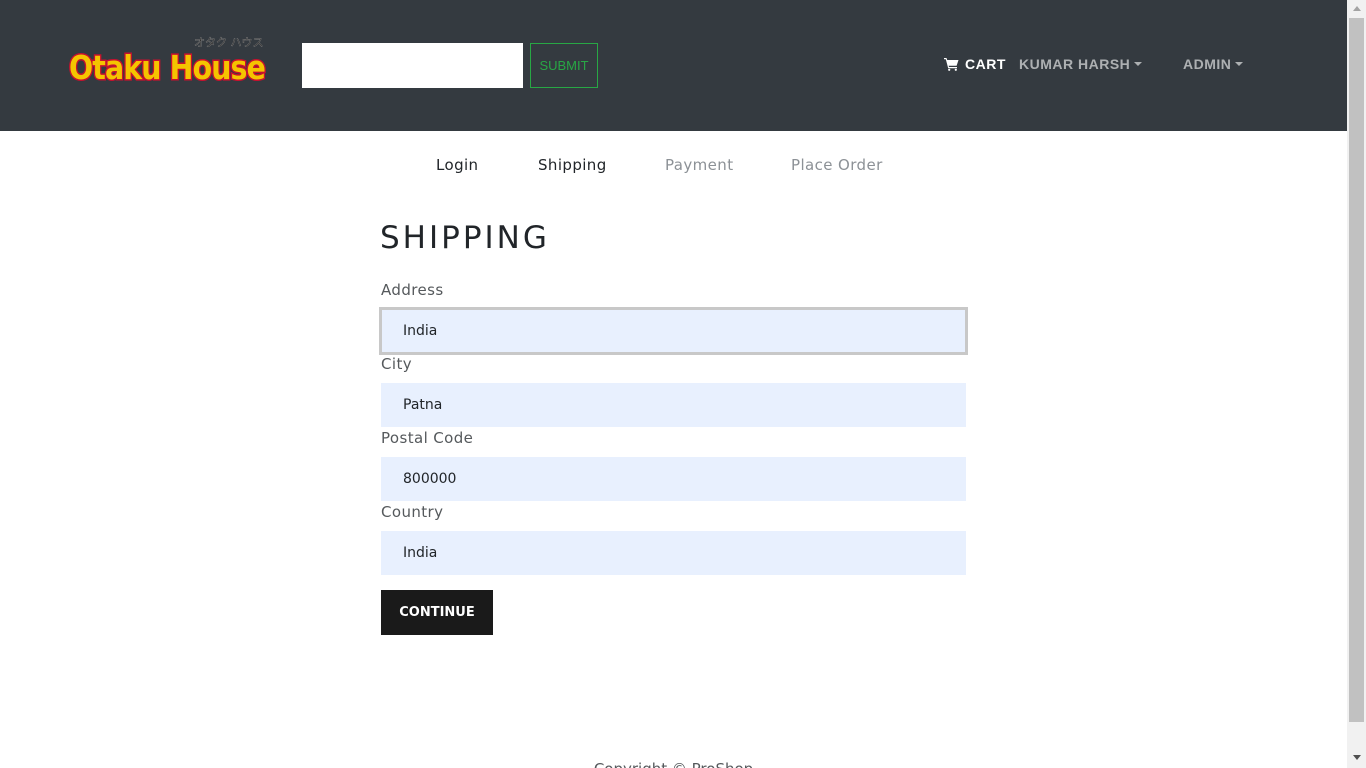 Image resolution: width=1366 pixels, height=768 pixels. I want to click on vertical-scrollbar, so click(1356, 384).